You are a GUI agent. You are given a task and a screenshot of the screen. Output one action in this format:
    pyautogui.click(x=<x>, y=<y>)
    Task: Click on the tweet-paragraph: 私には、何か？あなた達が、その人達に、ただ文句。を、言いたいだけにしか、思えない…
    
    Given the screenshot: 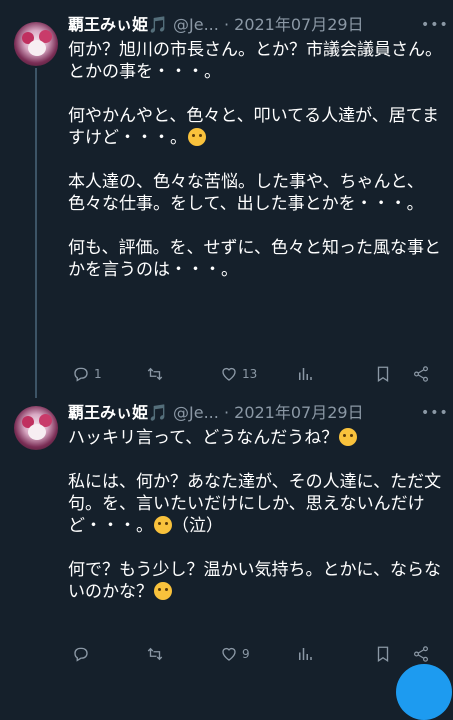 What is the action you would take?
    pyautogui.click(x=255, y=504)
    